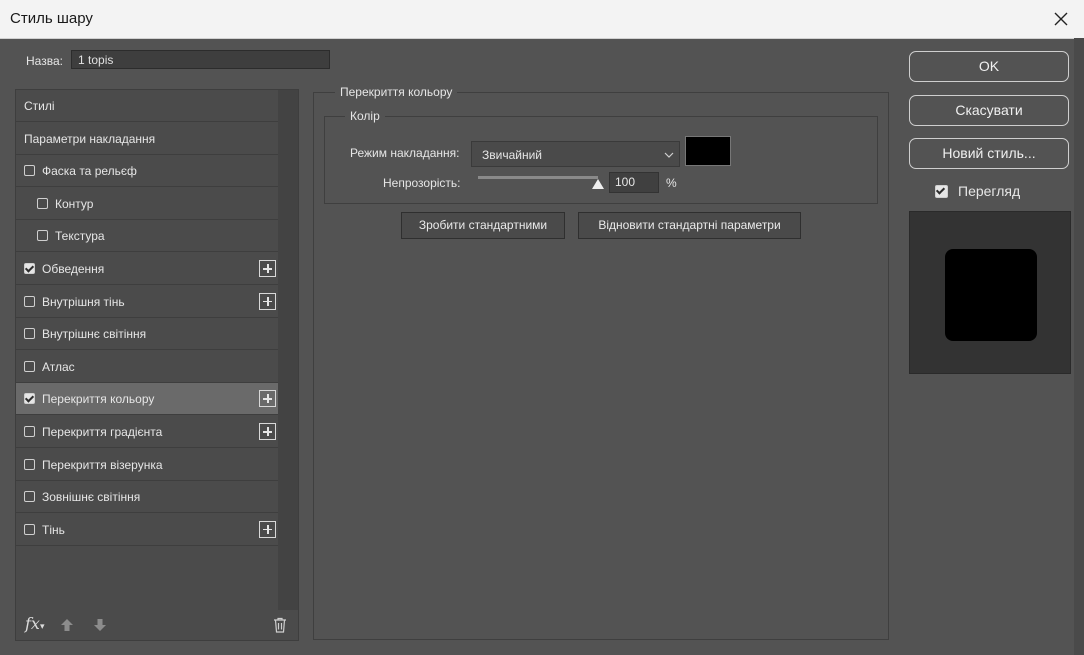 The width and height of the screenshot is (1084, 655). What do you see at coordinates (80, 236) in the screenshot?
I see `style-item-label: Текстура` at bounding box center [80, 236].